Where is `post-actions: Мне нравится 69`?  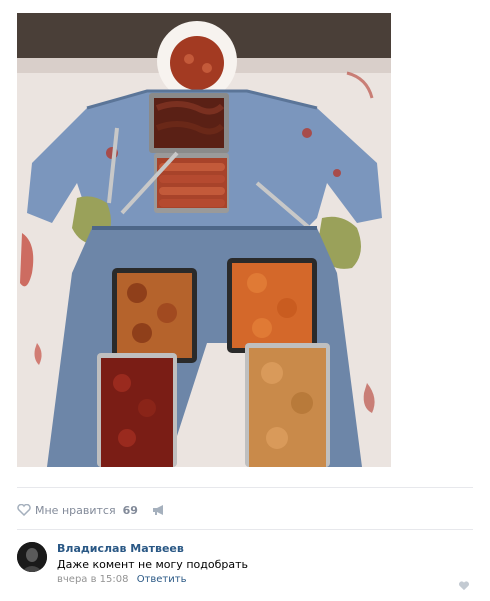 post-actions: Мне нравится 69 is located at coordinates (91, 510).